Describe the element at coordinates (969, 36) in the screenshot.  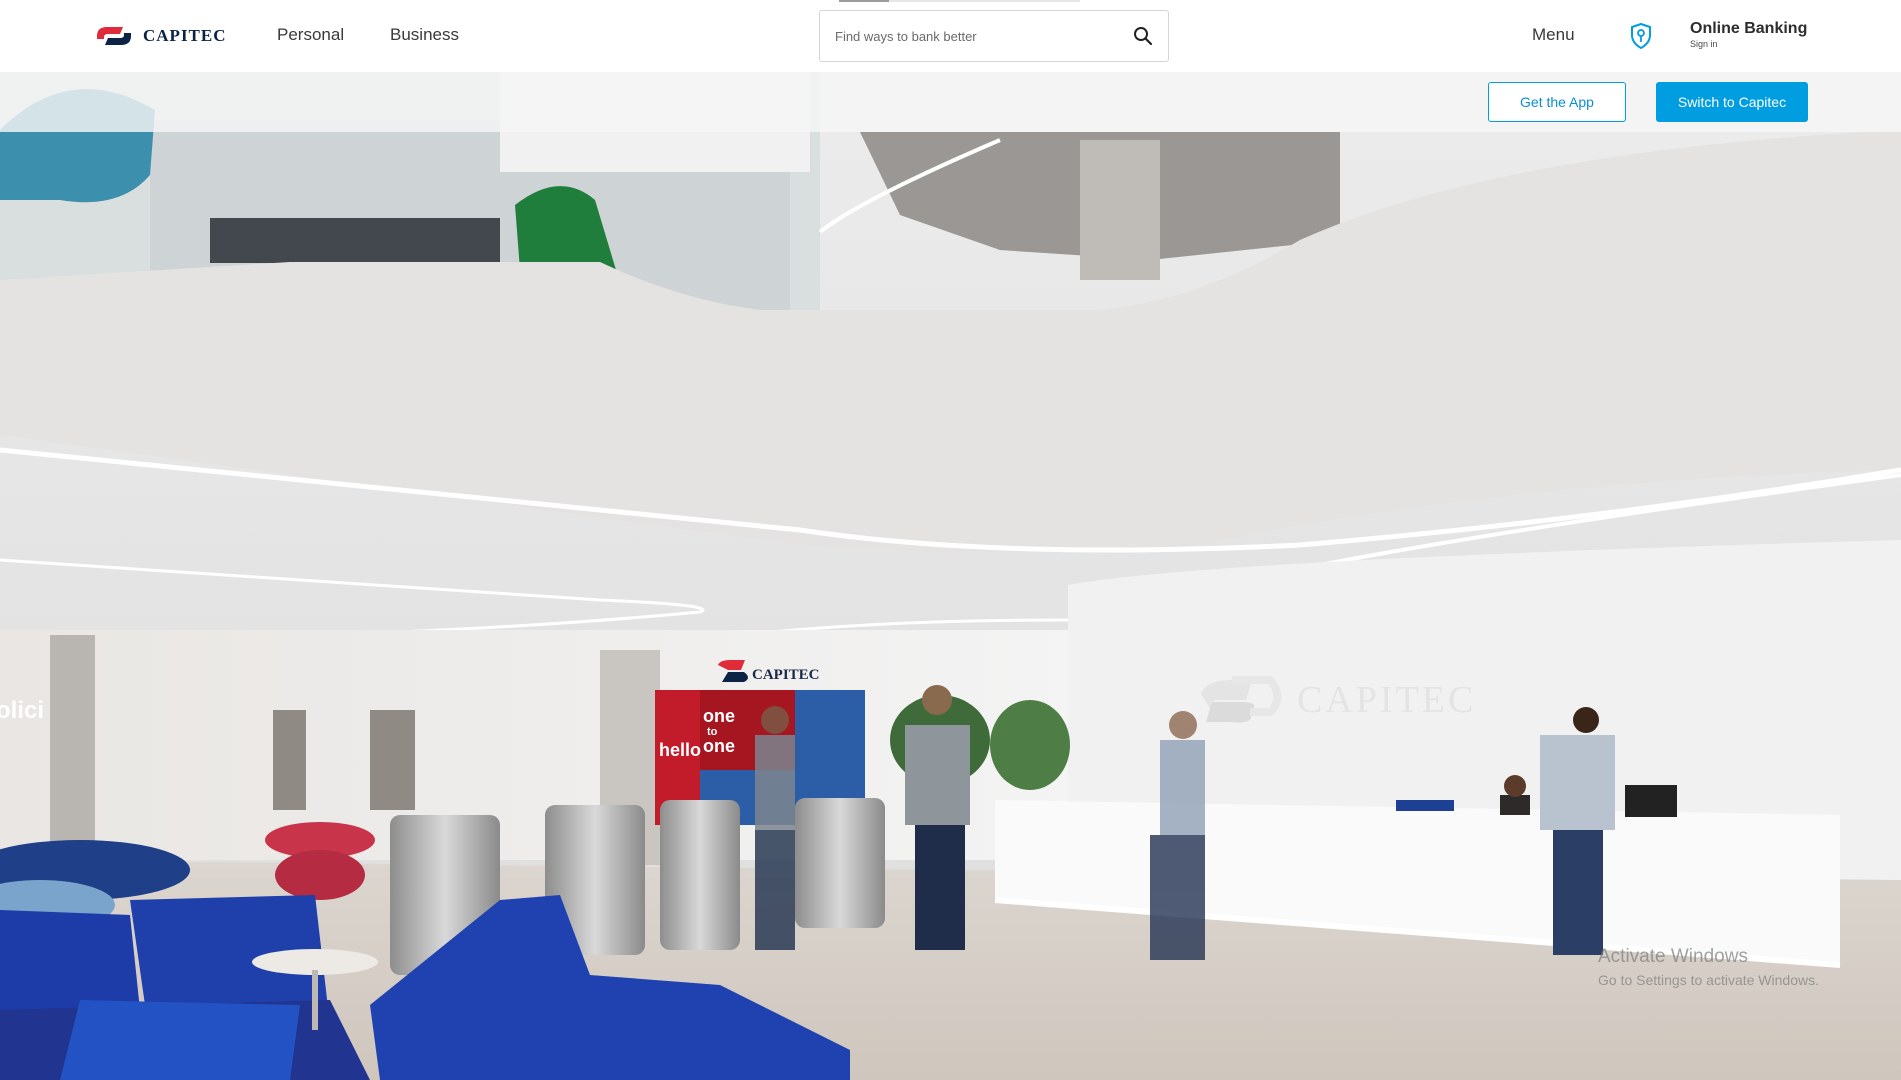
I see `search-input` at that location.